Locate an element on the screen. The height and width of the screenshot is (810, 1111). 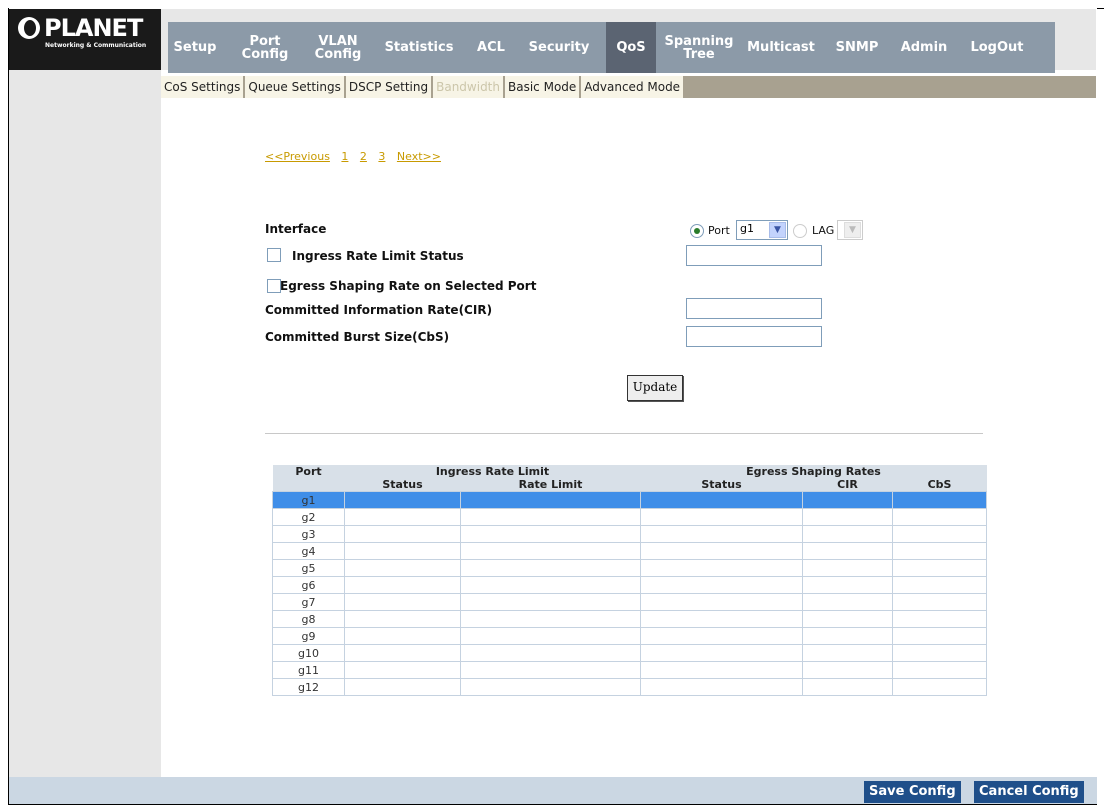
table-row: g3 is located at coordinates (629, 534).